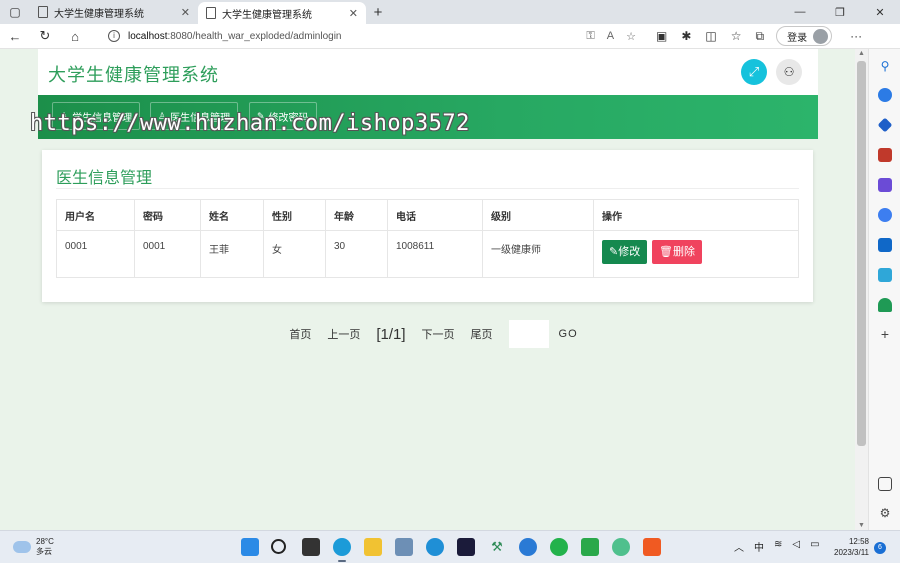  Describe the element at coordinates (250, 123) in the screenshot. I see `watermark: https://www.huzhan.com/ishop3572` at that location.